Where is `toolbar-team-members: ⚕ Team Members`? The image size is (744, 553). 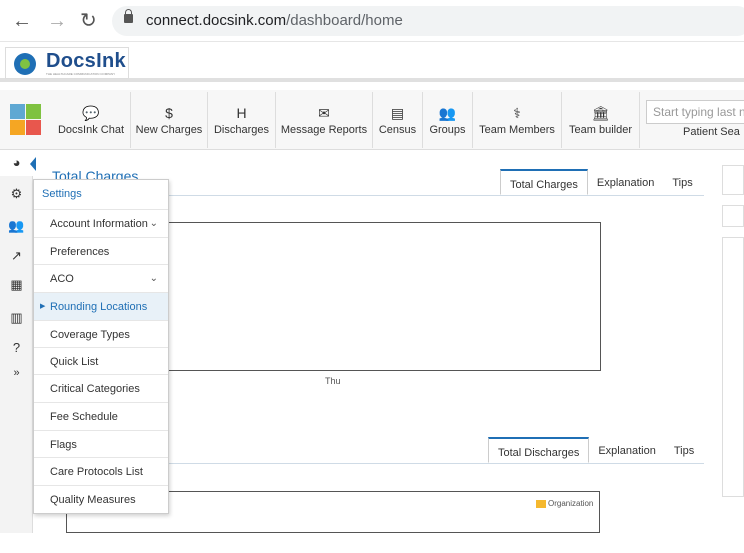
toolbar-team-members: ⚕ Team Members is located at coordinates (517, 120).